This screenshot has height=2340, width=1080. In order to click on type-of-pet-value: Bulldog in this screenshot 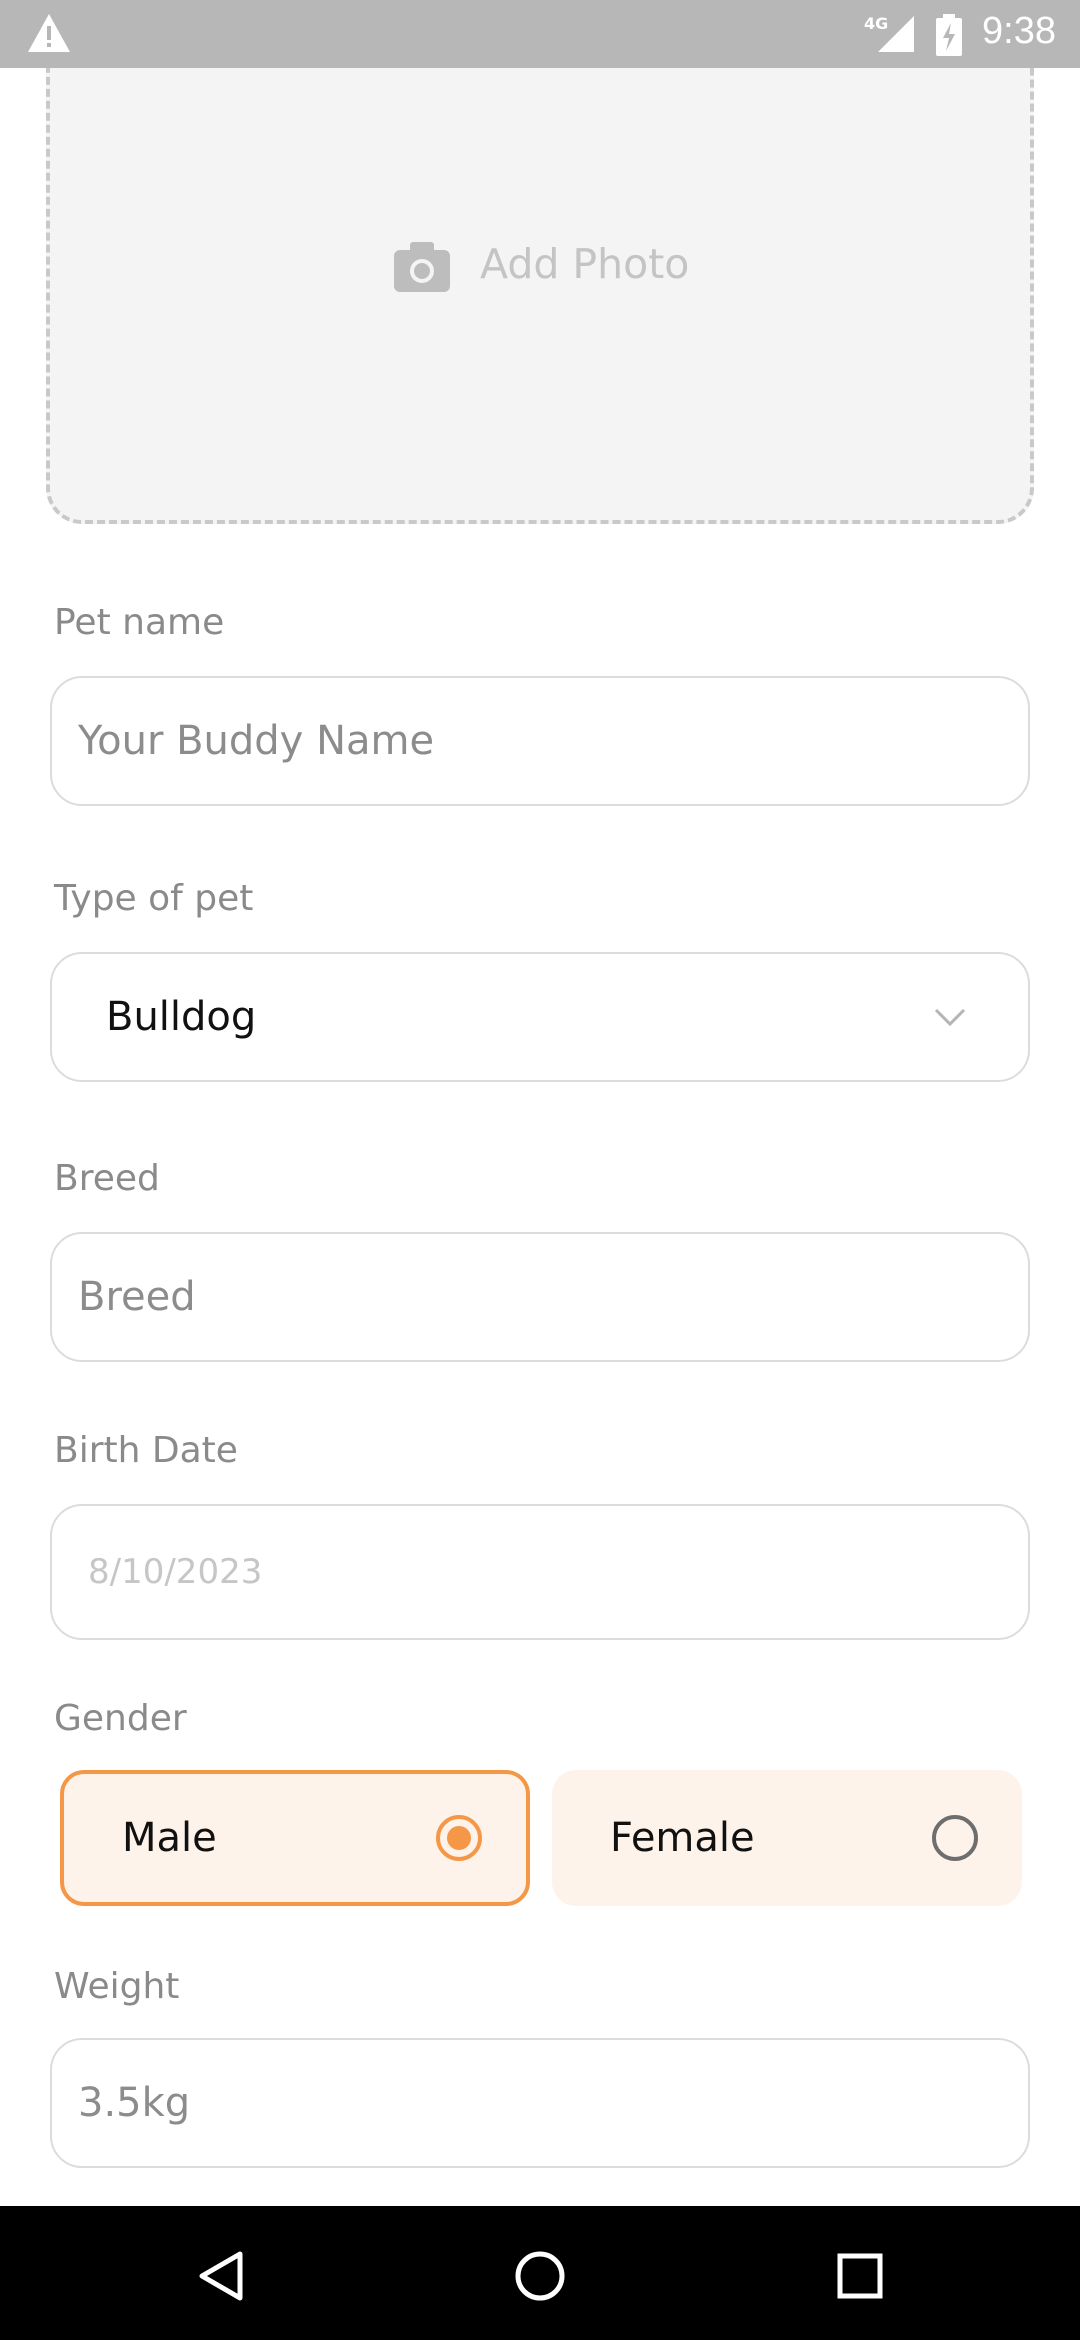, I will do `click(181, 1017)`.